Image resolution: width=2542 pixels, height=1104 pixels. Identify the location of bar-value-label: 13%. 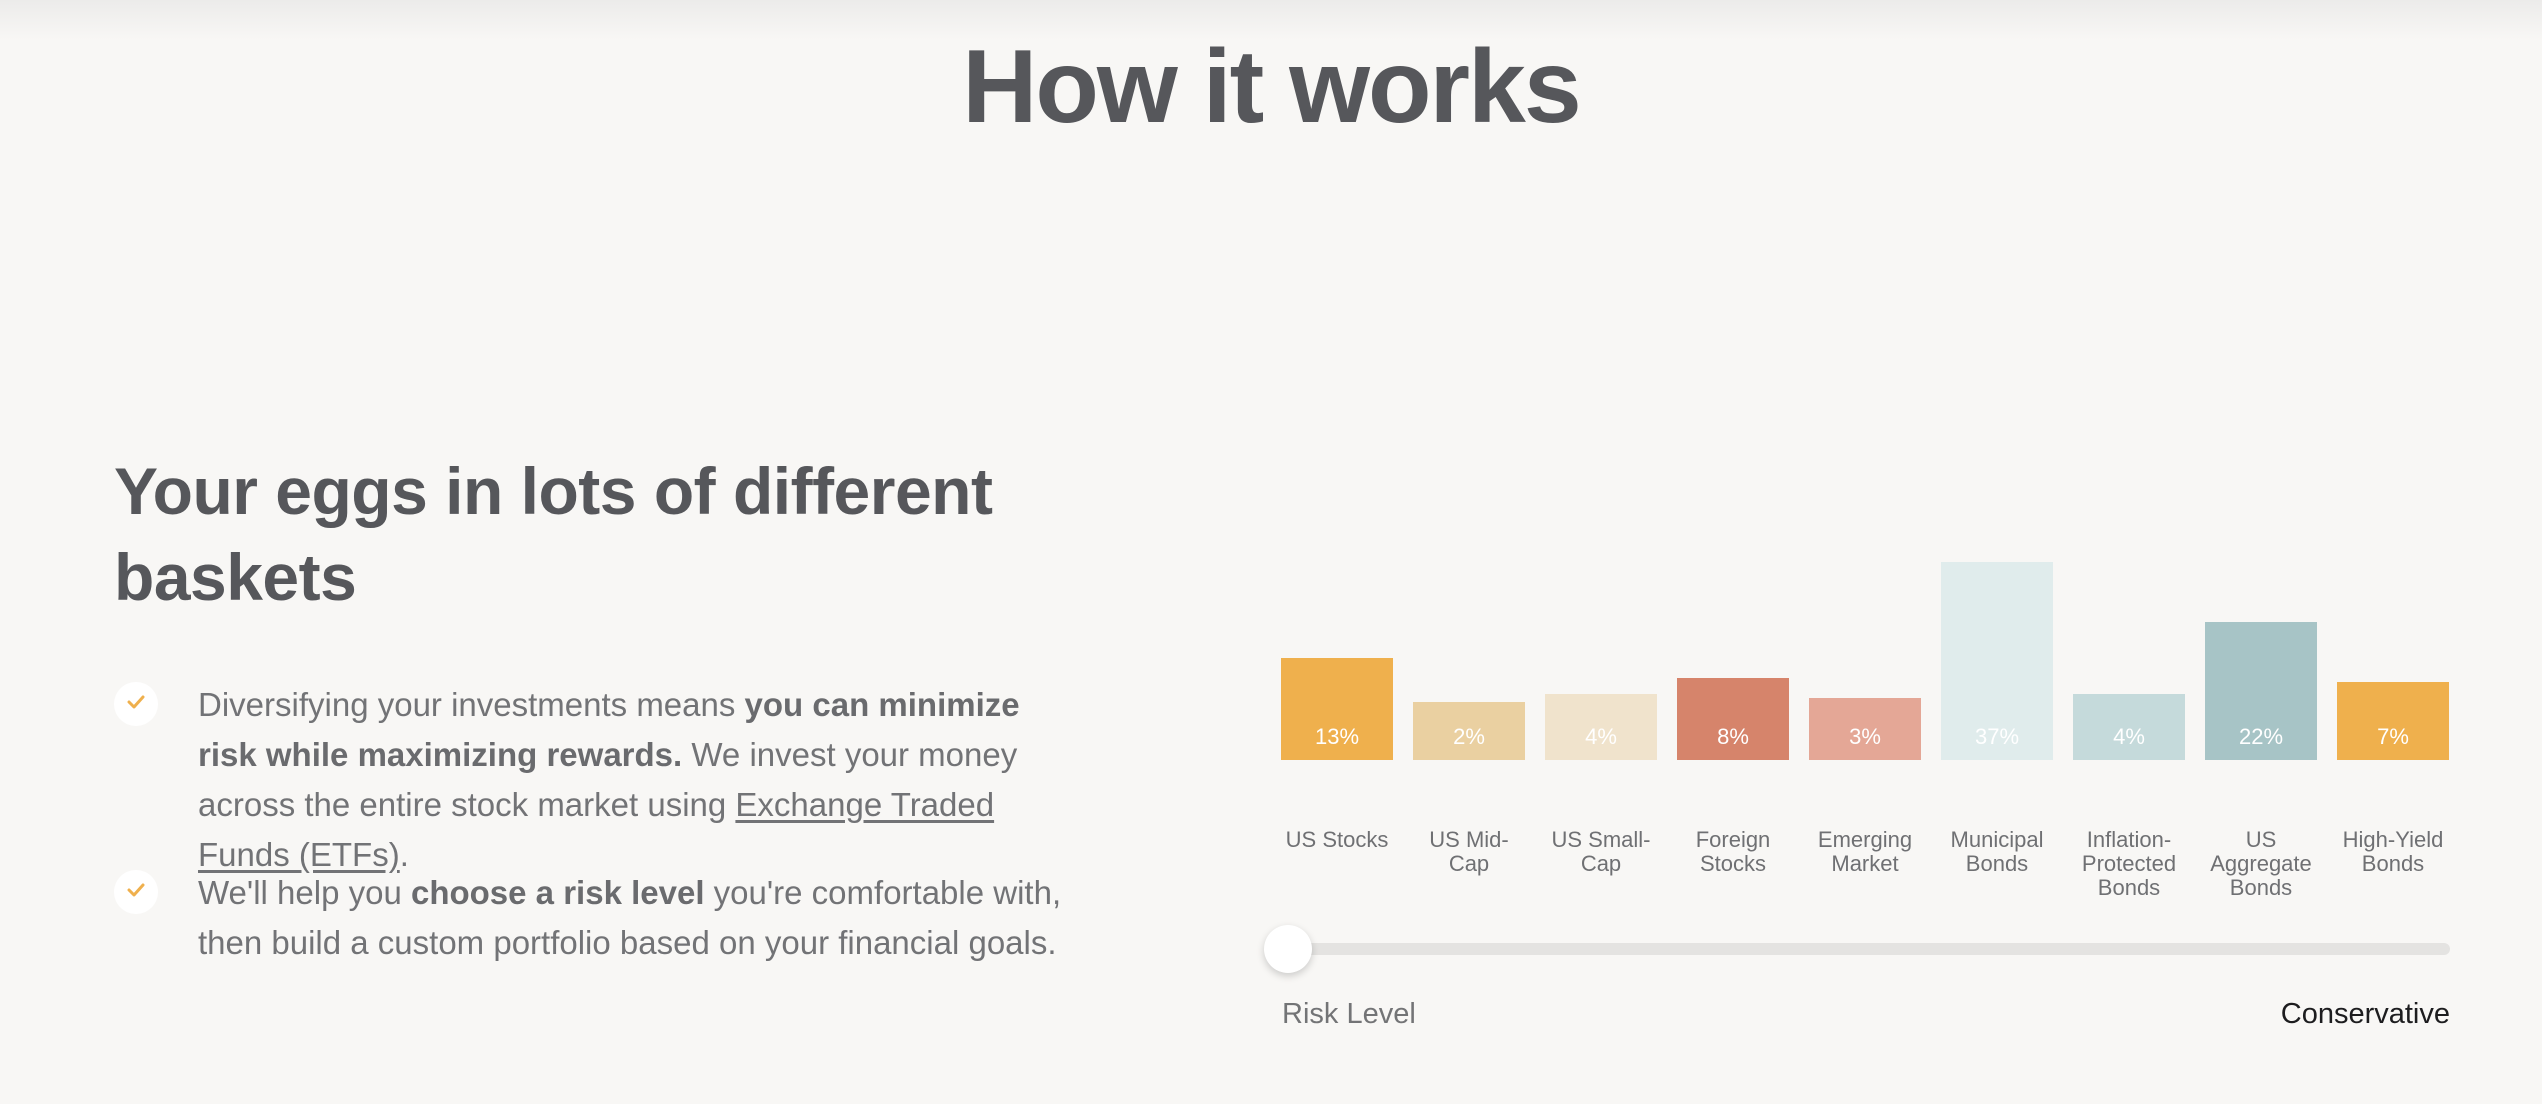
(1337, 736).